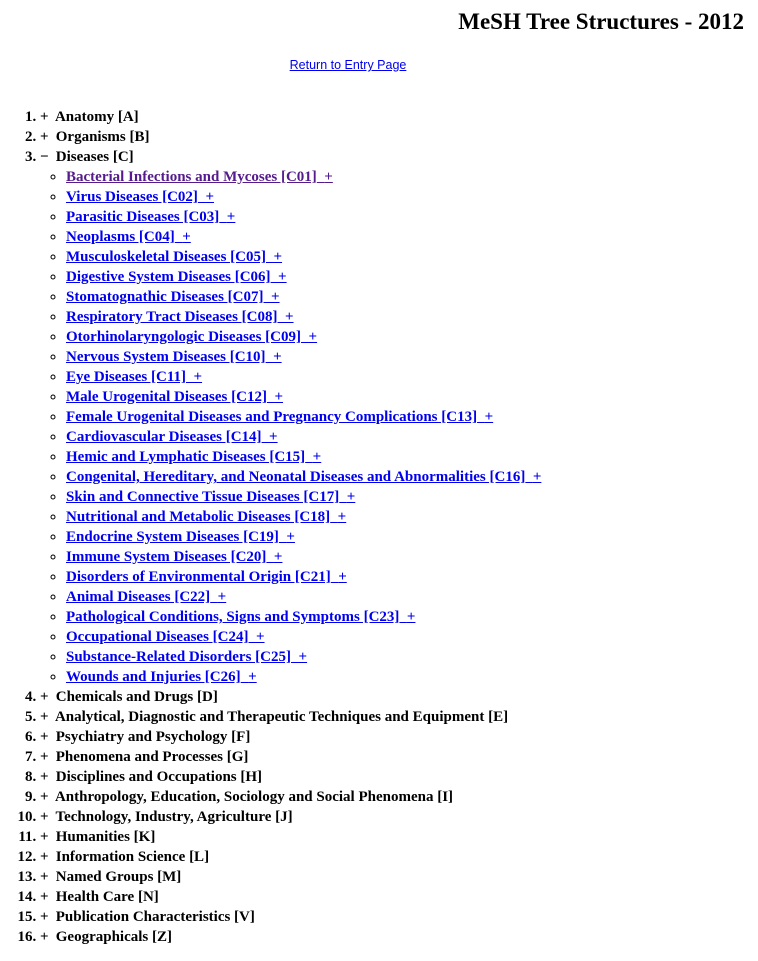 This screenshot has width=758, height=961. Describe the element at coordinates (412, 637) in the screenshot. I see `tree-child-node: Occupational Diseases [C24] +` at that location.